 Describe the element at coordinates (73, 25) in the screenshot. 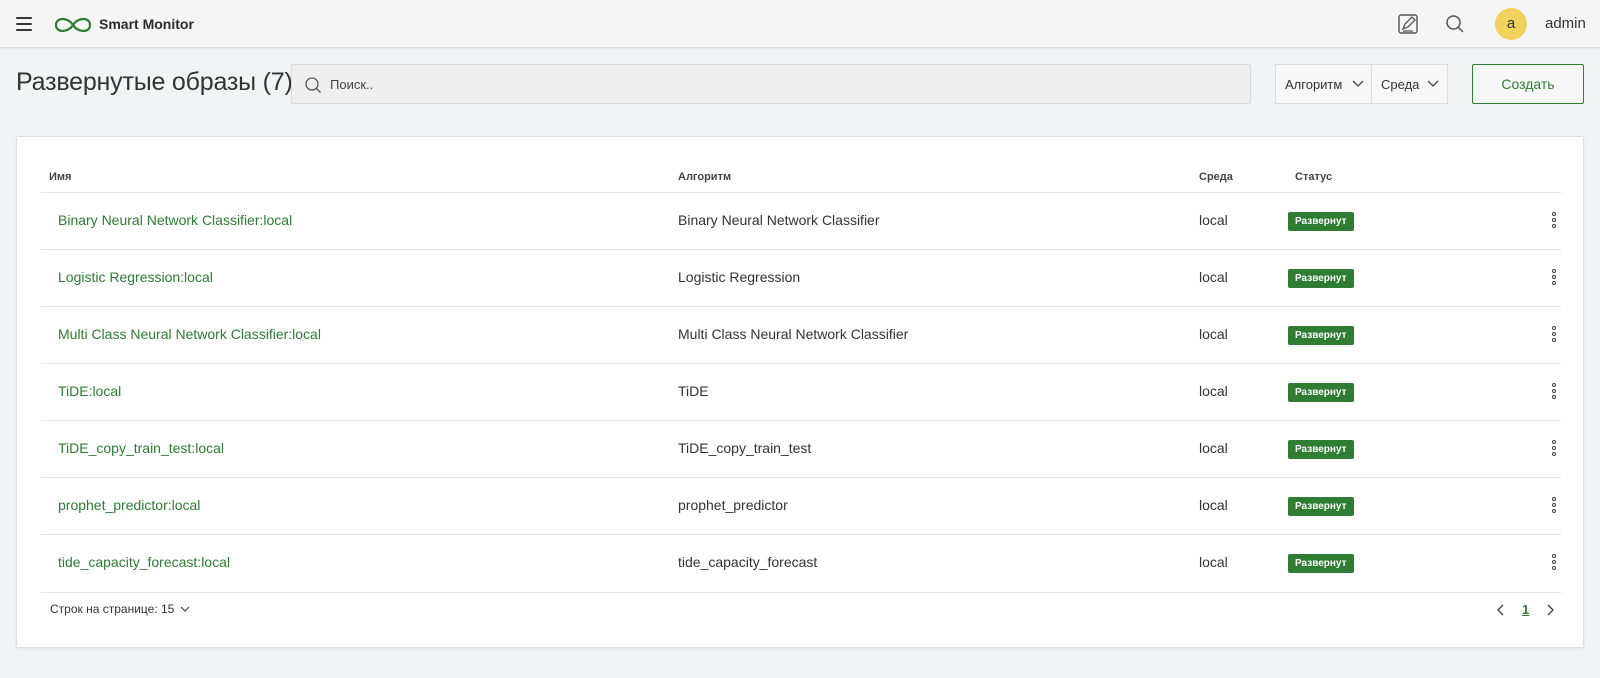

I see `infinity-logo-icon` at that location.